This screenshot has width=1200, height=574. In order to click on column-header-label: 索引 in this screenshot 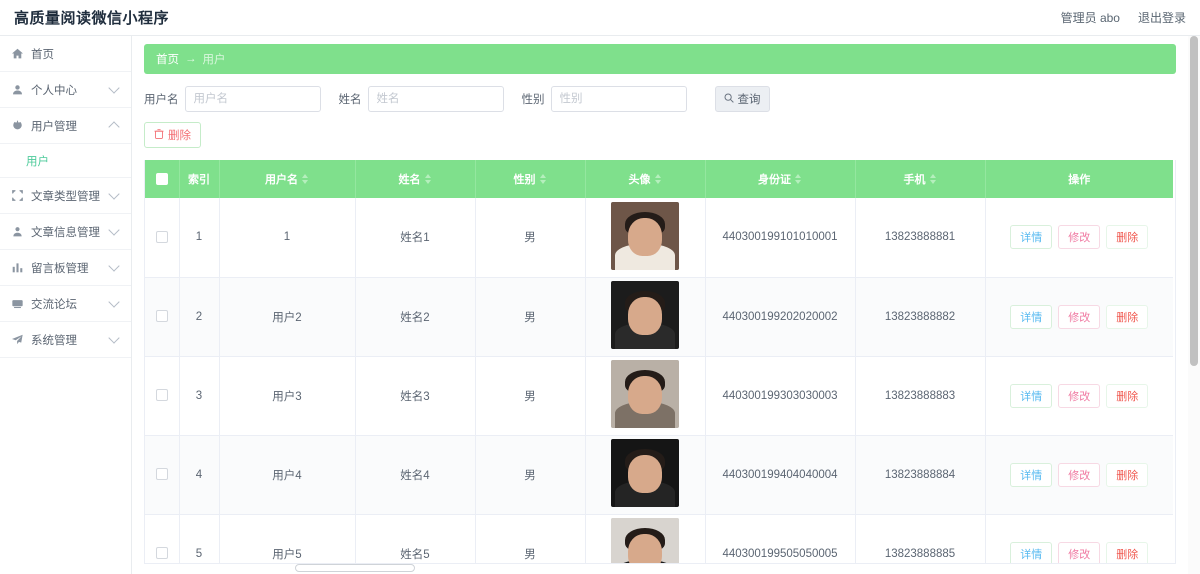, I will do `click(199, 180)`.